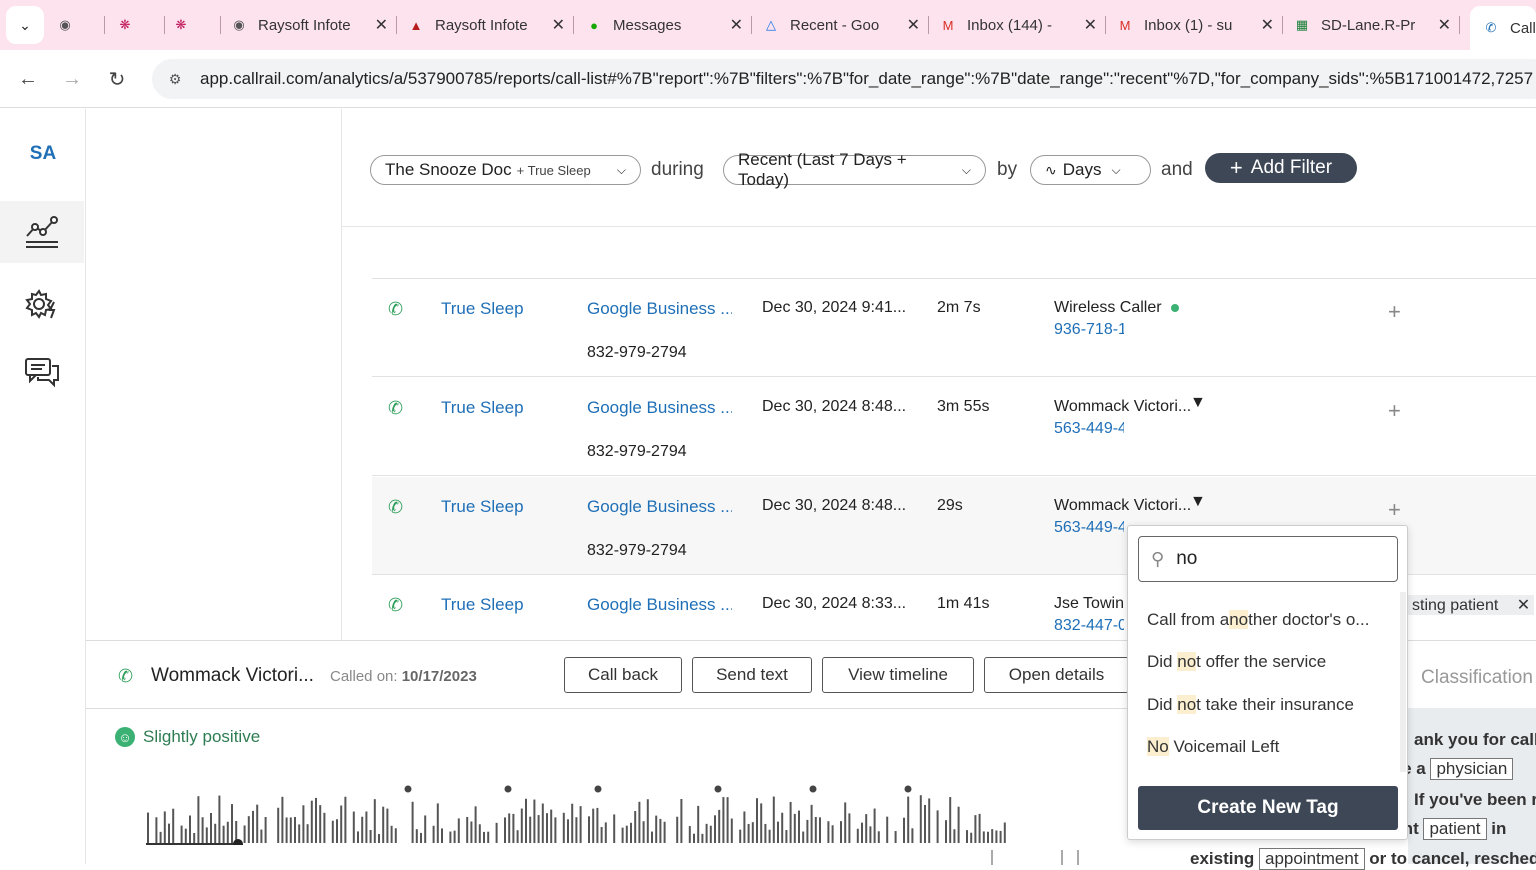 The width and height of the screenshot is (1536, 870). What do you see at coordinates (486, 25) in the screenshot?
I see `browser-tab: ▲ Raysoft Infote ✕` at bounding box center [486, 25].